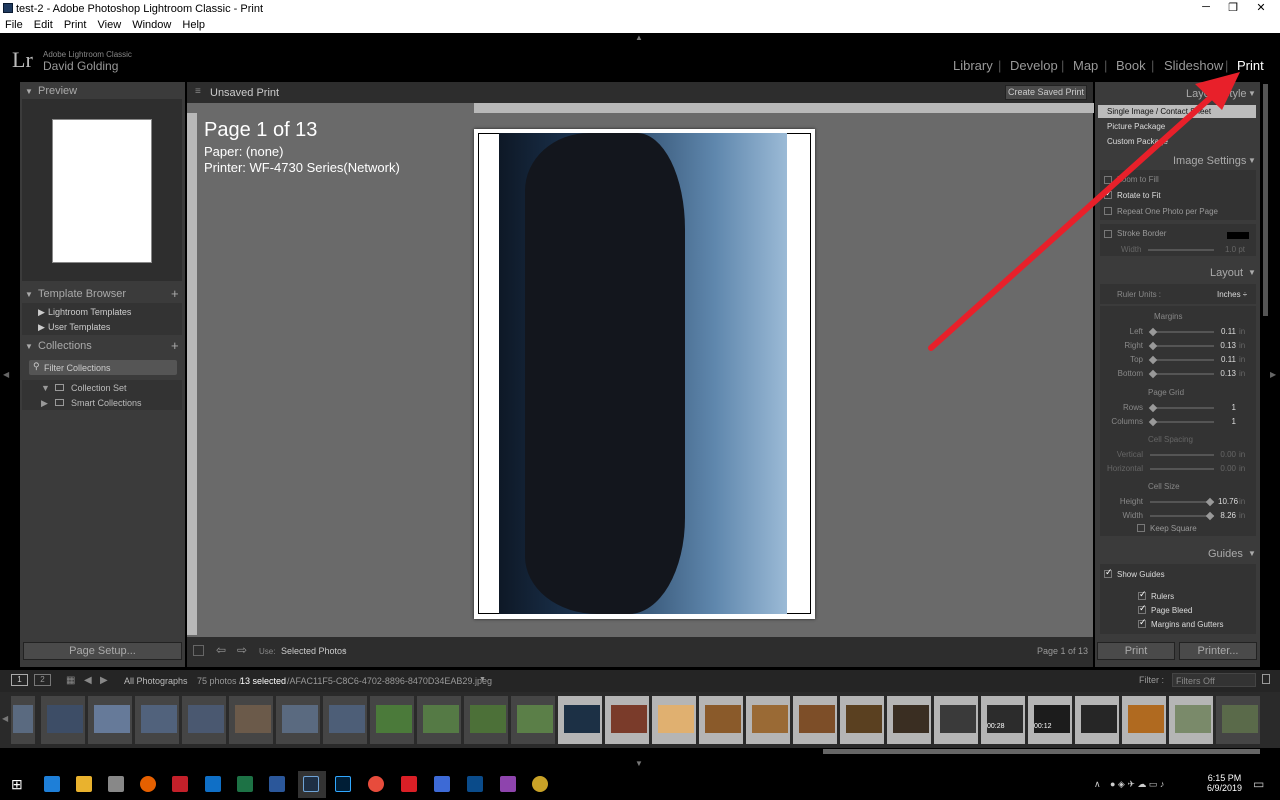 This screenshot has height=800, width=1280. Describe the element at coordinates (198, 91) in the screenshot. I see `menu-icon: ≡` at that location.